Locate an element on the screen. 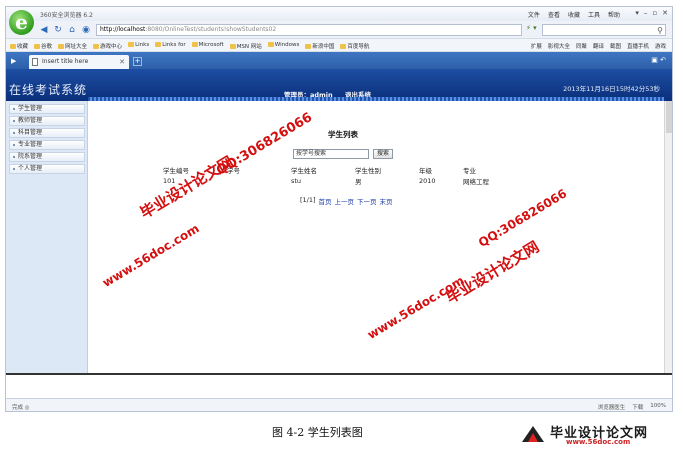 This screenshot has height=455, width=683. student-search-input: 按学号搜索 is located at coordinates (331, 154).